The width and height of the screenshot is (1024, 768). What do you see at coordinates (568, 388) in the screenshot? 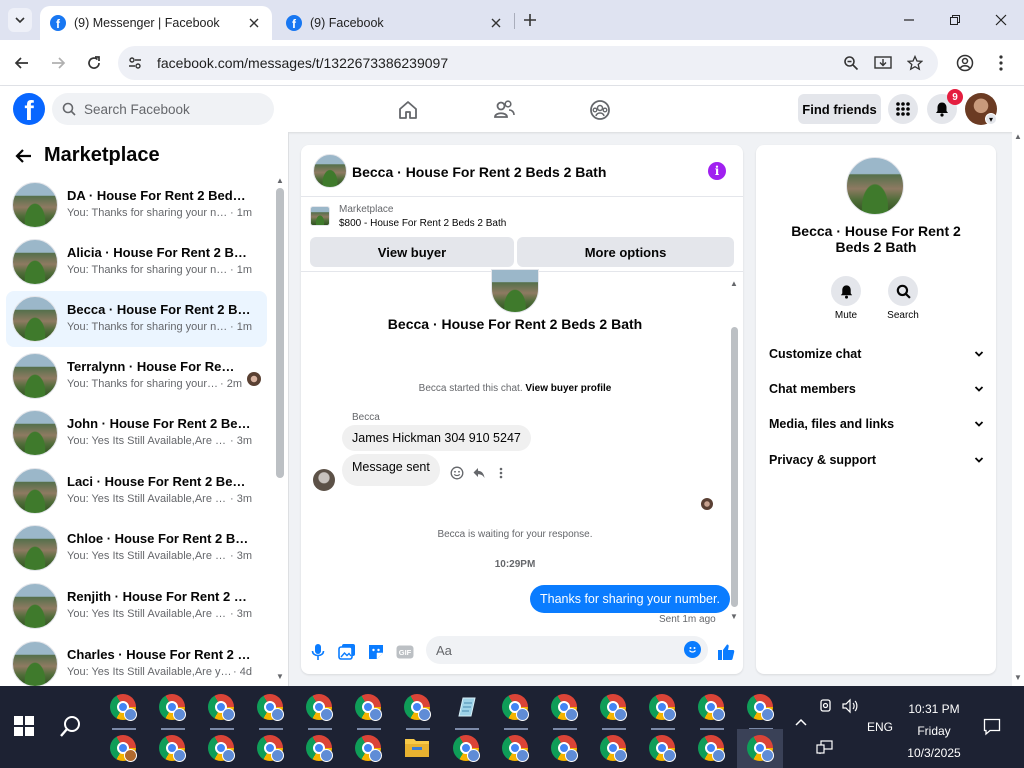
I see `view-buyer-profile-link: View buyer profile` at bounding box center [568, 388].